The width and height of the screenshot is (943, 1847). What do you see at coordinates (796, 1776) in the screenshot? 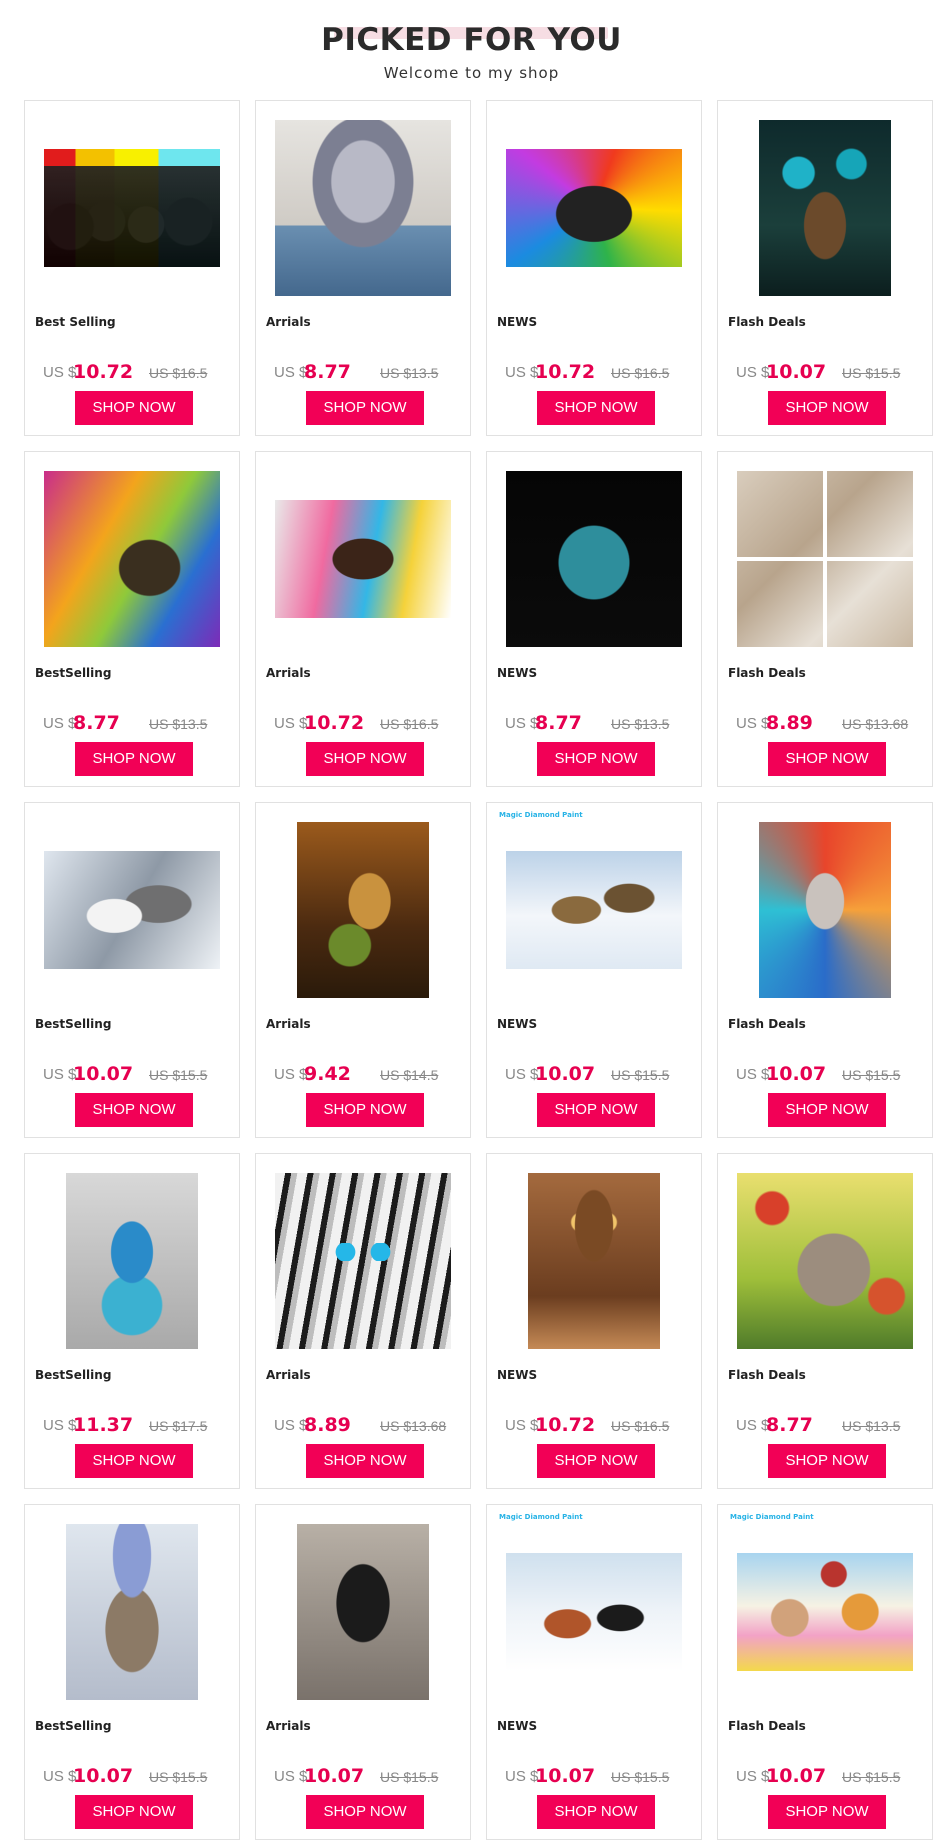
I see `sale-price: 10.07` at bounding box center [796, 1776].